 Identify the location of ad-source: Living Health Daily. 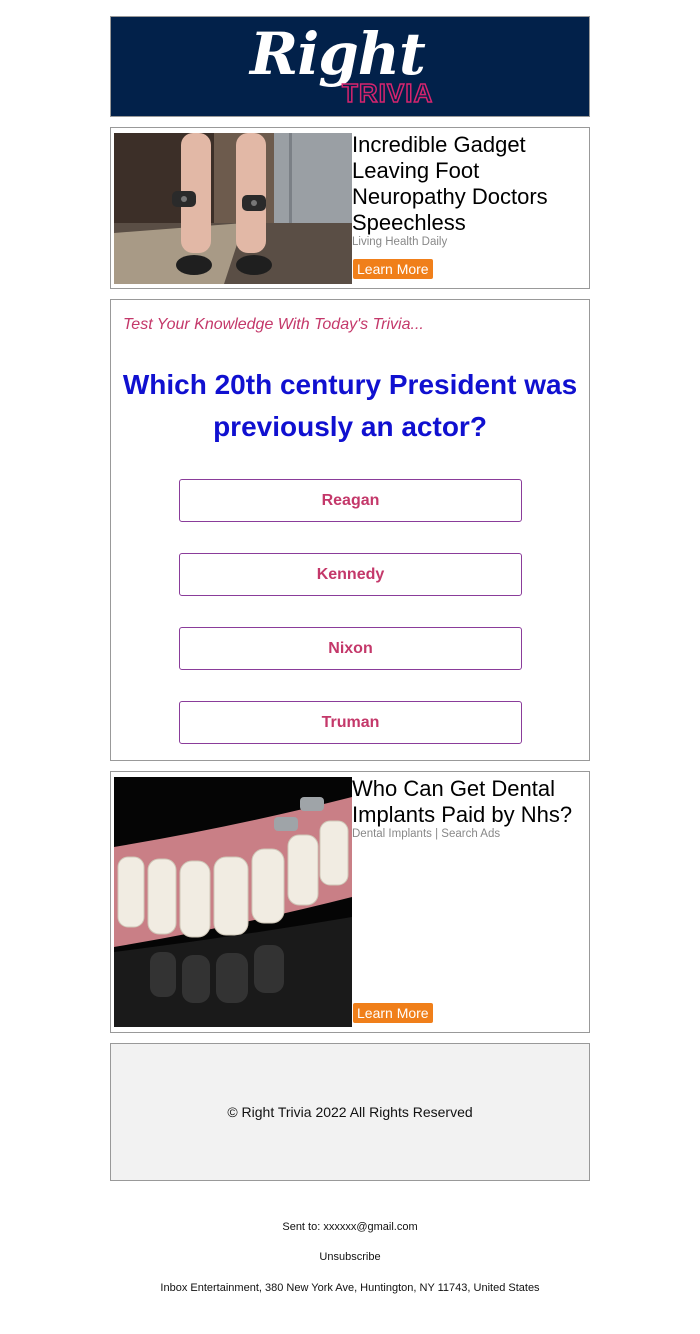
(400, 242).